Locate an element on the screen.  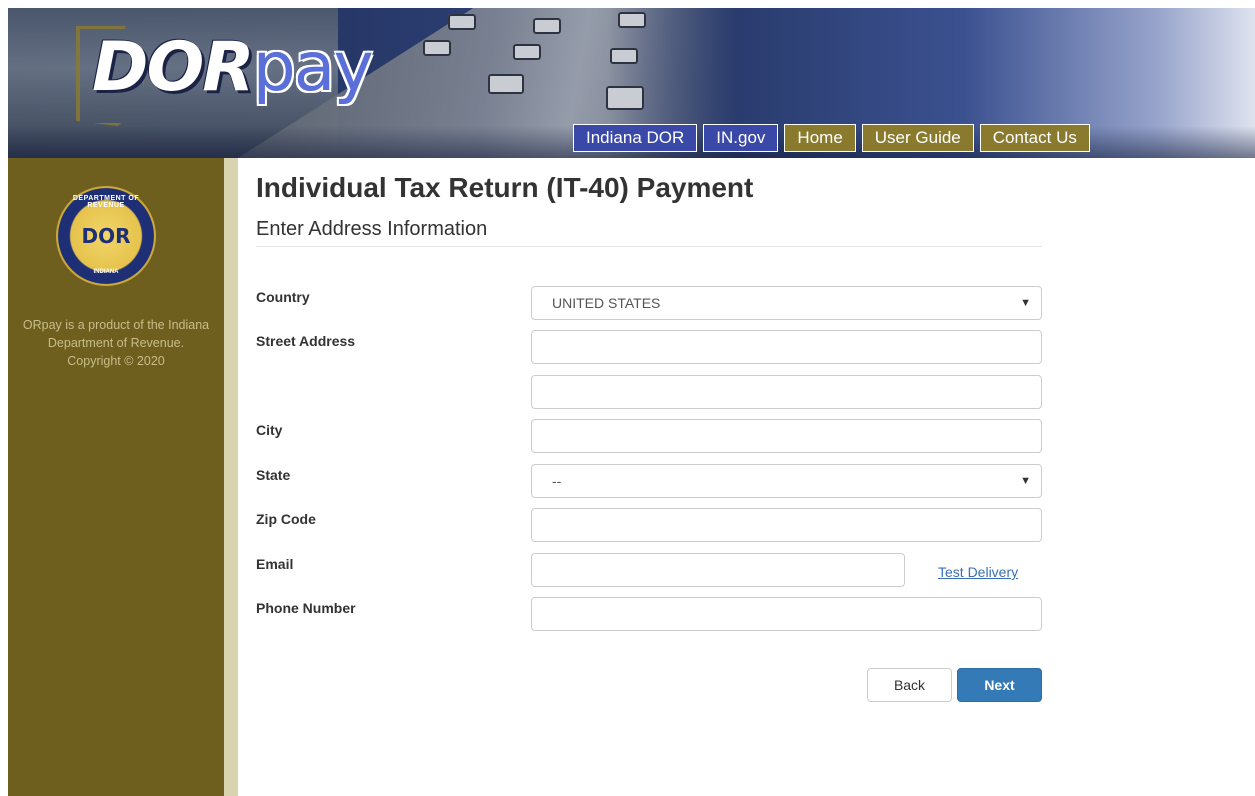
nav-home: Home is located at coordinates (820, 138).